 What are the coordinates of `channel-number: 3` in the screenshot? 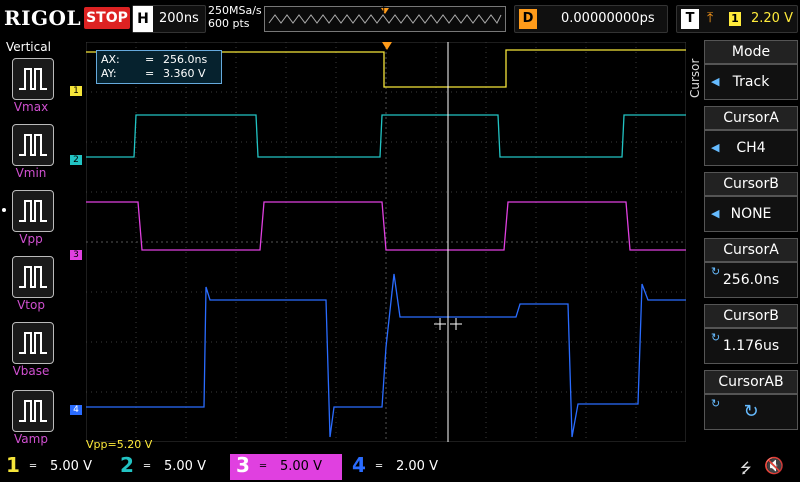 It's located at (243, 465).